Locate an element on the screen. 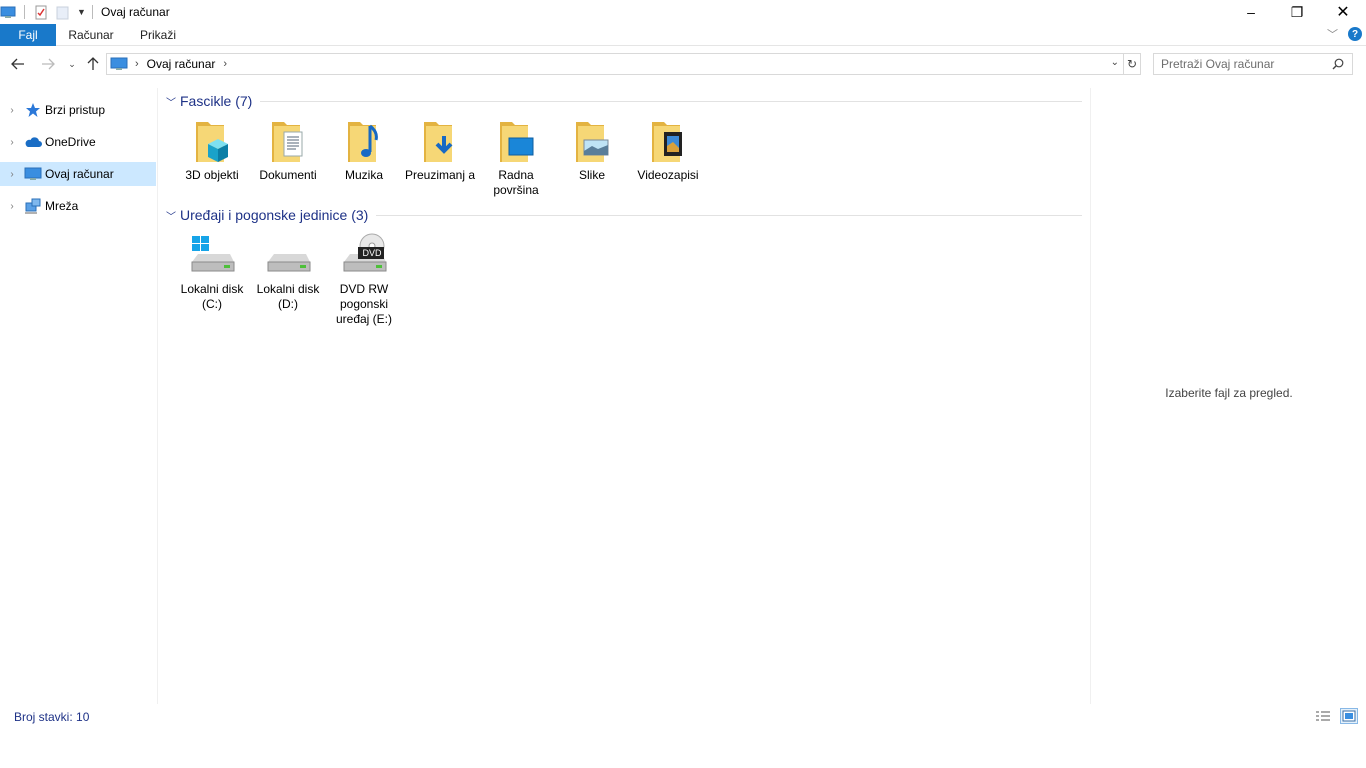 Image resolution: width=1366 pixels, height=768 pixels. folder-pictures: Slike is located at coordinates (592, 150).